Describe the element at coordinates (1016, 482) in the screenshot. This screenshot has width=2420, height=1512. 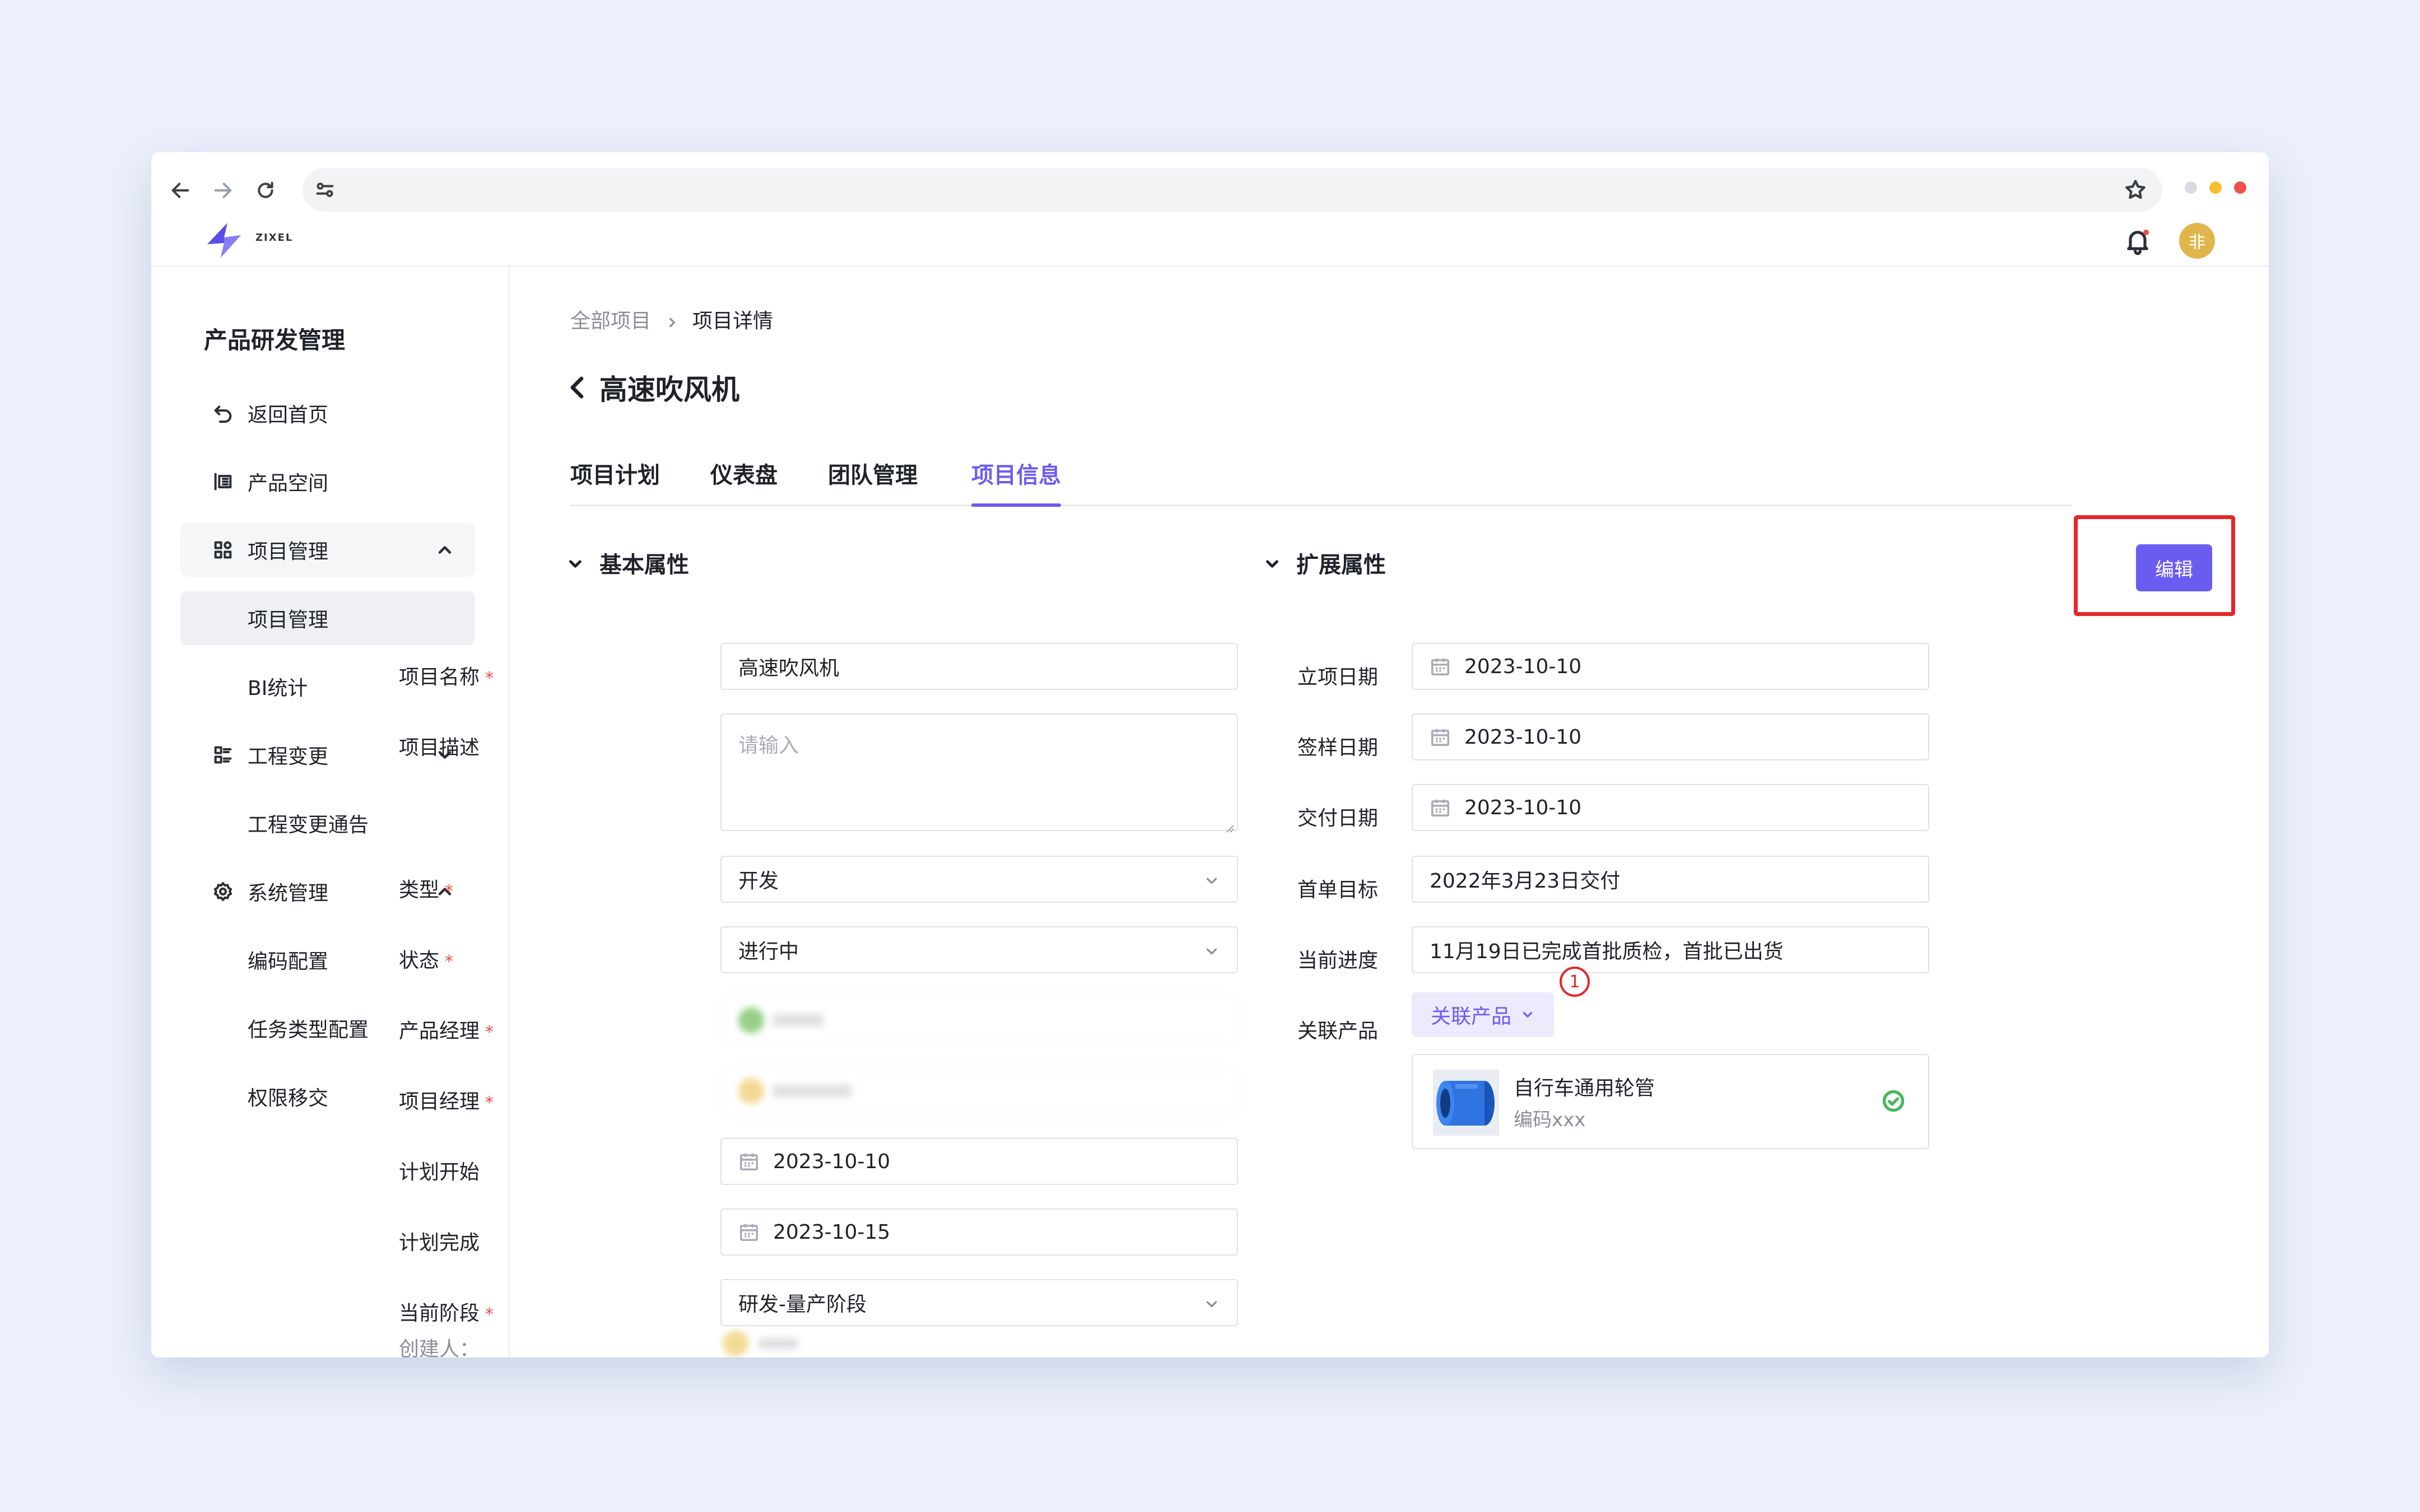
I see `tab-project-info: 项目信息` at that location.